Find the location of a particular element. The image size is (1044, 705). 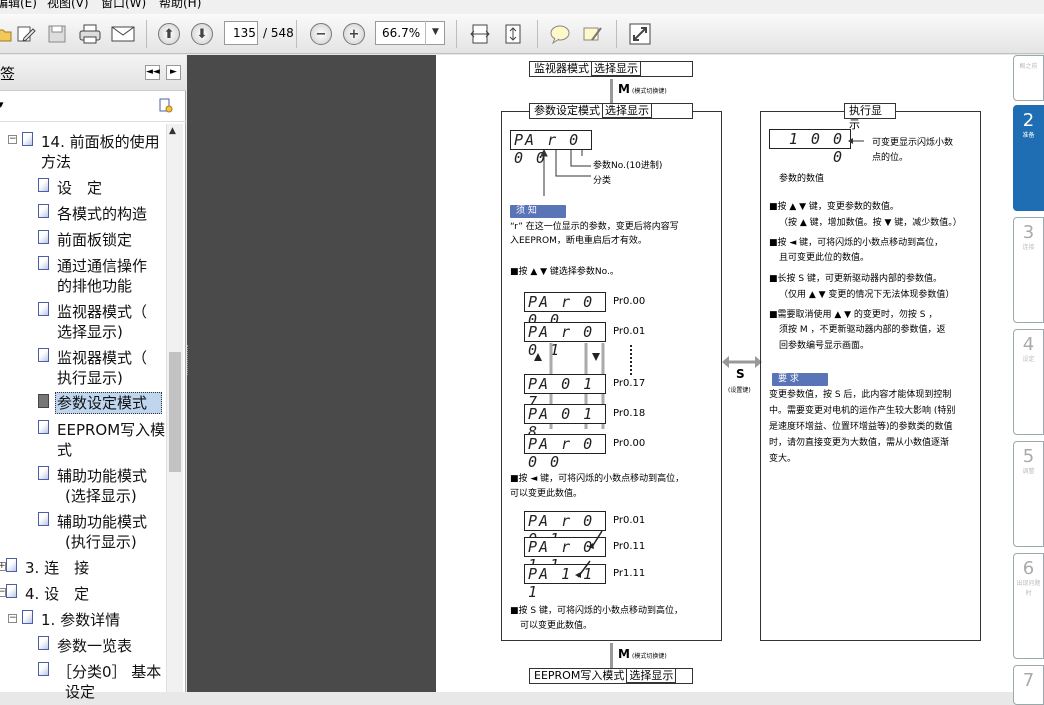

menu-window: 窗口(W) is located at coordinates (123, 4).